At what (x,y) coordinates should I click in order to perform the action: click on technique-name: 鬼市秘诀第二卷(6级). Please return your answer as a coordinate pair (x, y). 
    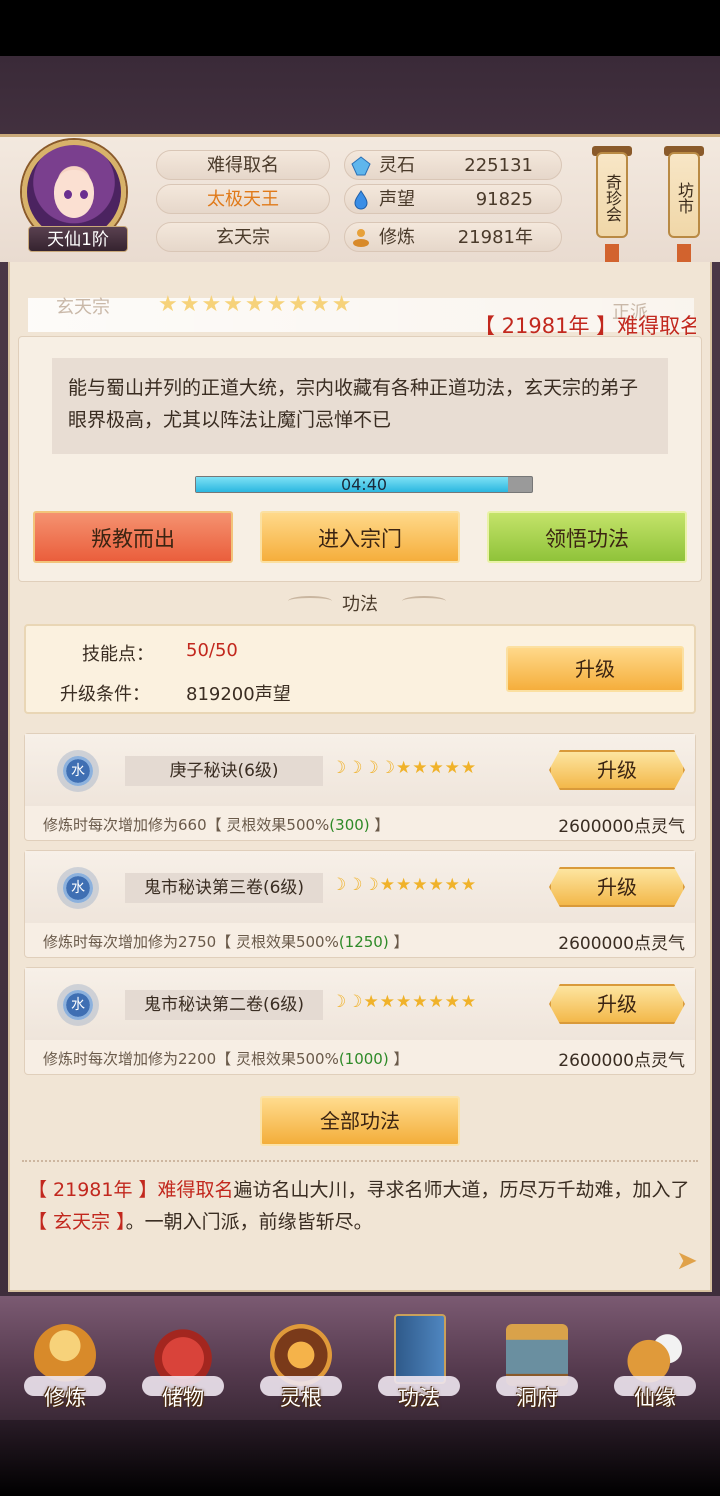
    Looking at the image, I should click on (224, 1005).